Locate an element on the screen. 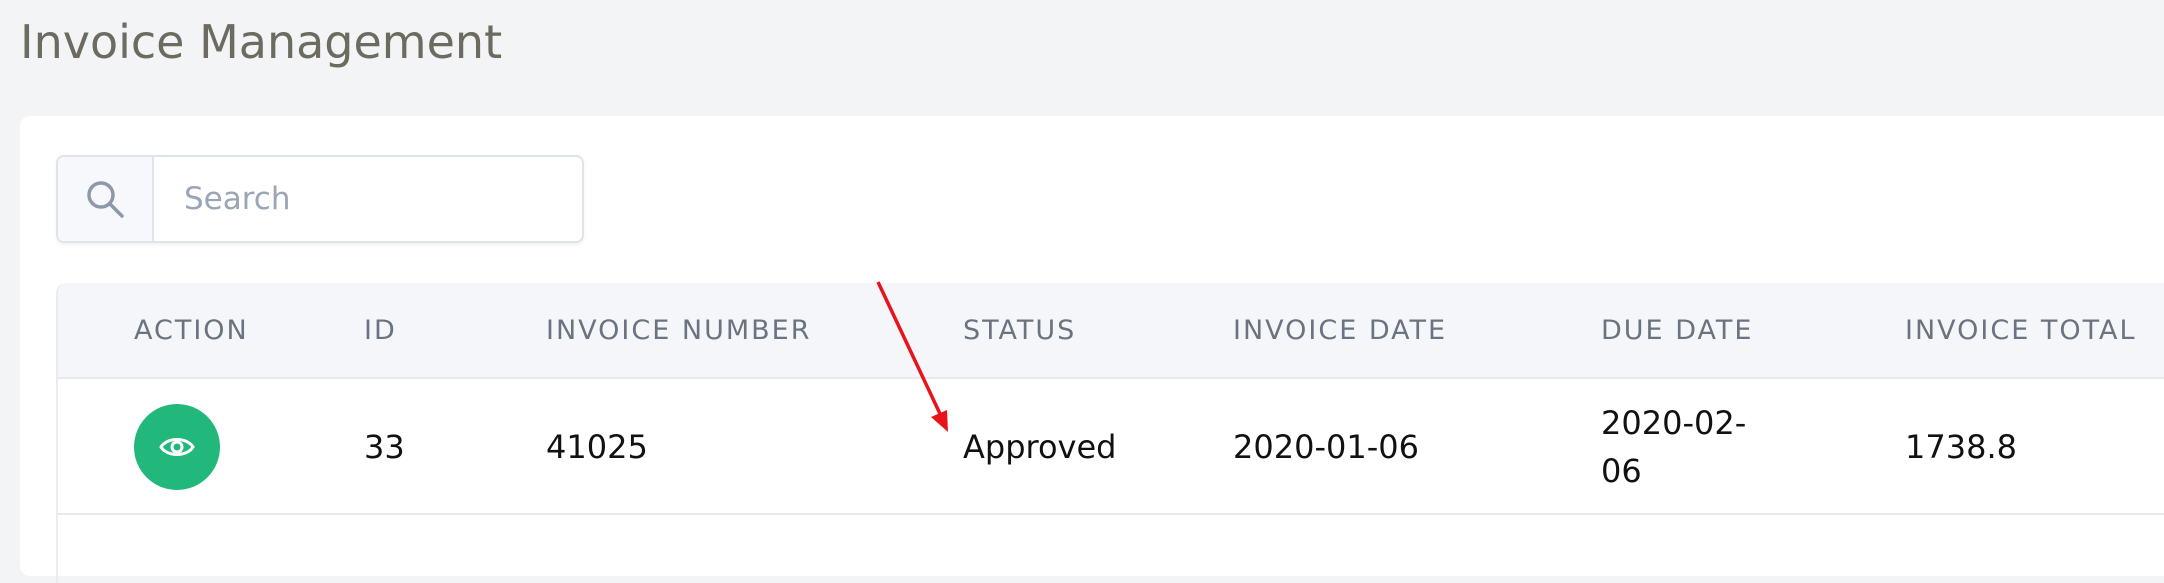 The width and height of the screenshot is (2164, 583). search-addon is located at coordinates (106, 199).